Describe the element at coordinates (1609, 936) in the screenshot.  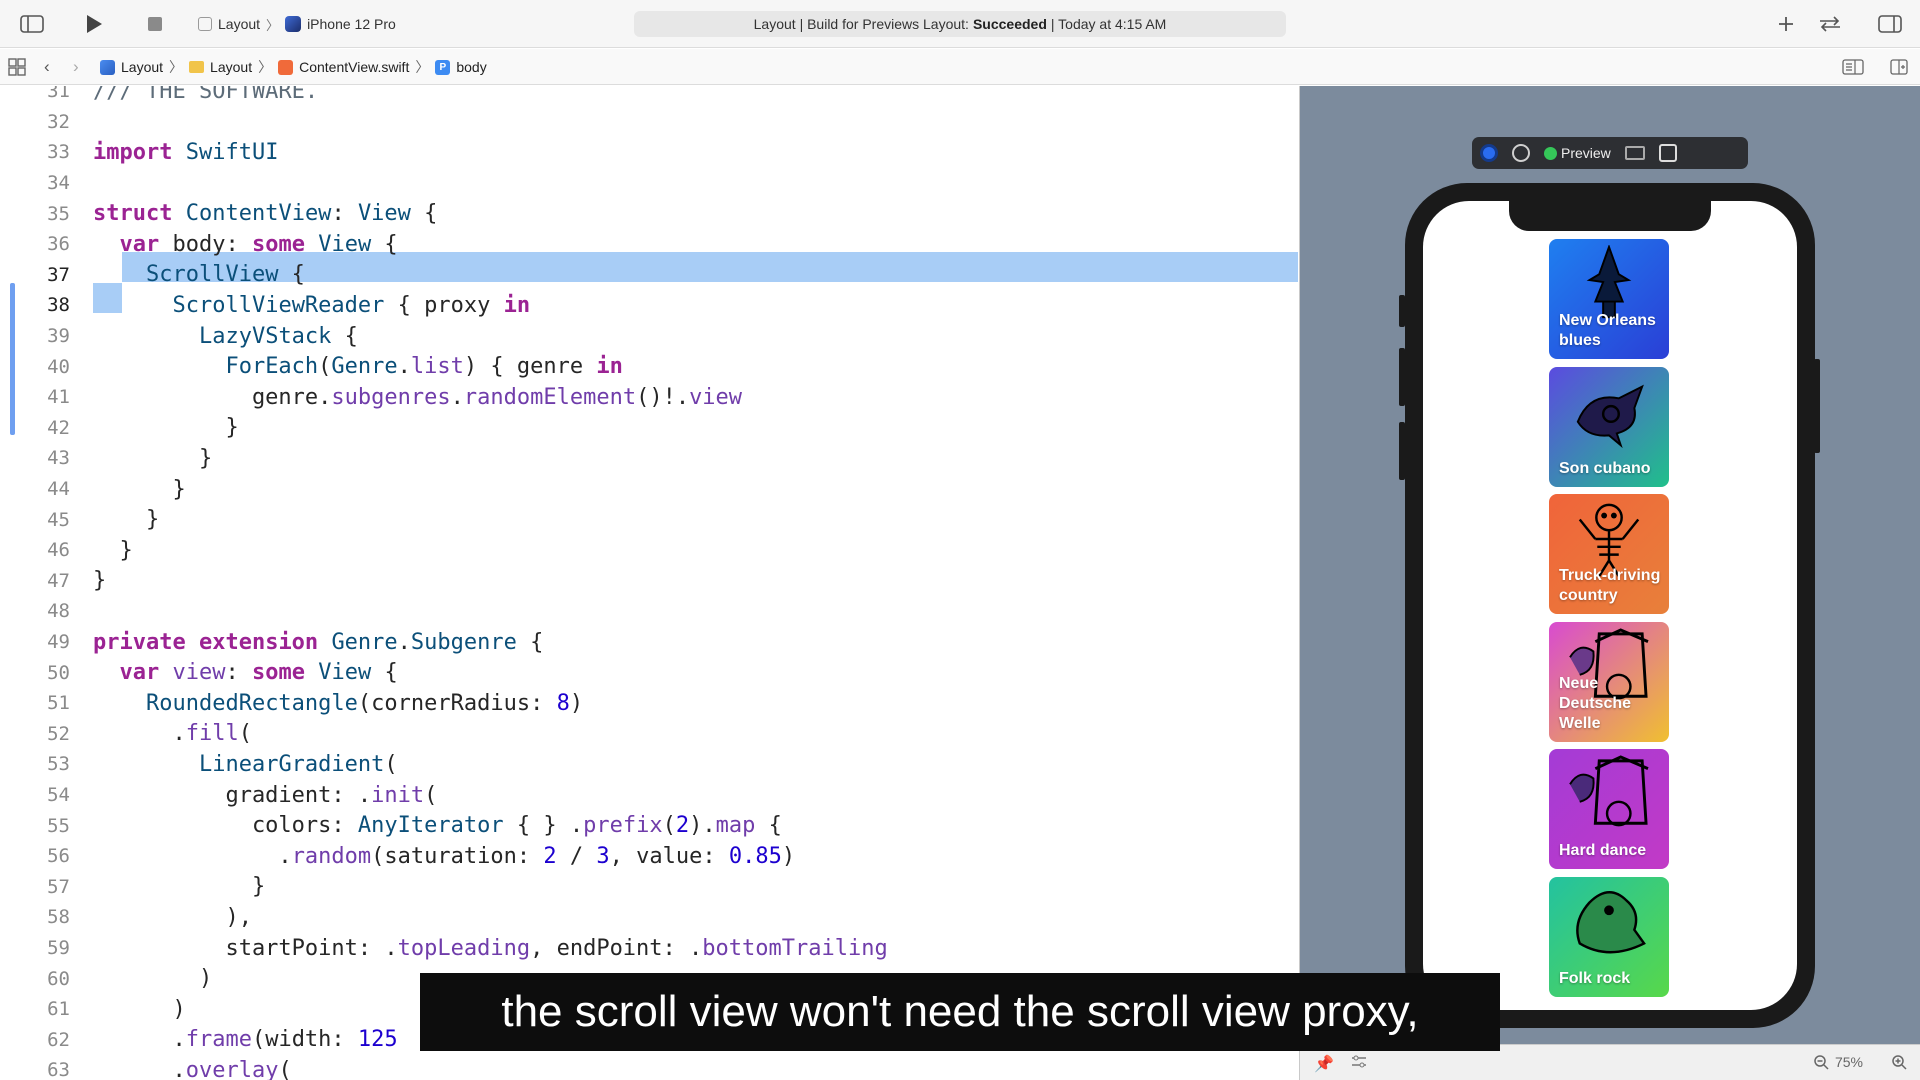
I see `genre-card: Folk rock` at that location.